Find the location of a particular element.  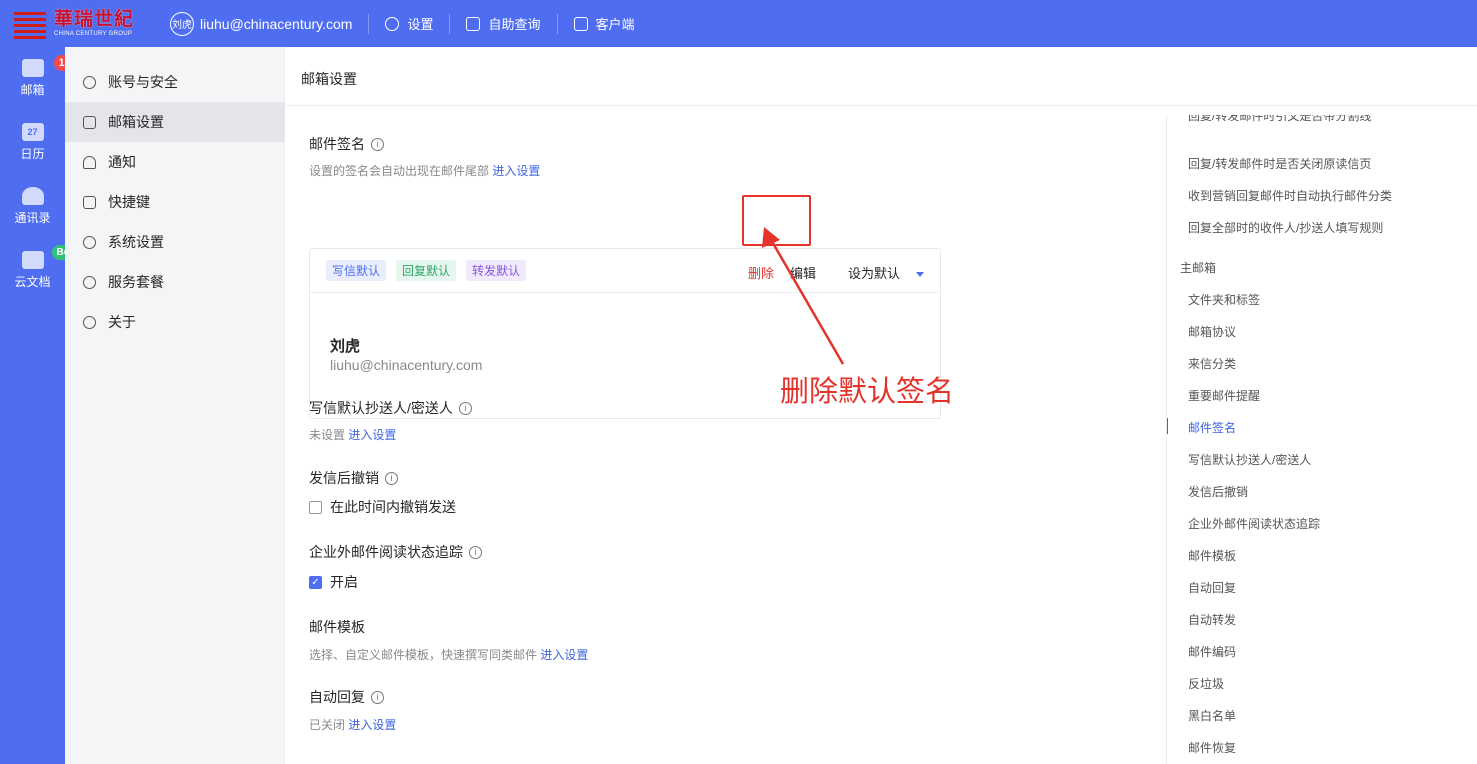

sidebar-item-system: 系统设置 is located at coordinates (175, 242).